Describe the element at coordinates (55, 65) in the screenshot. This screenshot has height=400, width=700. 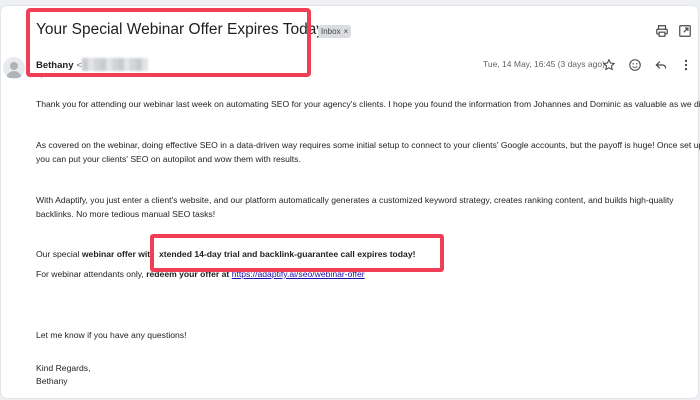
I see `sender-name: Bethany` at that location.